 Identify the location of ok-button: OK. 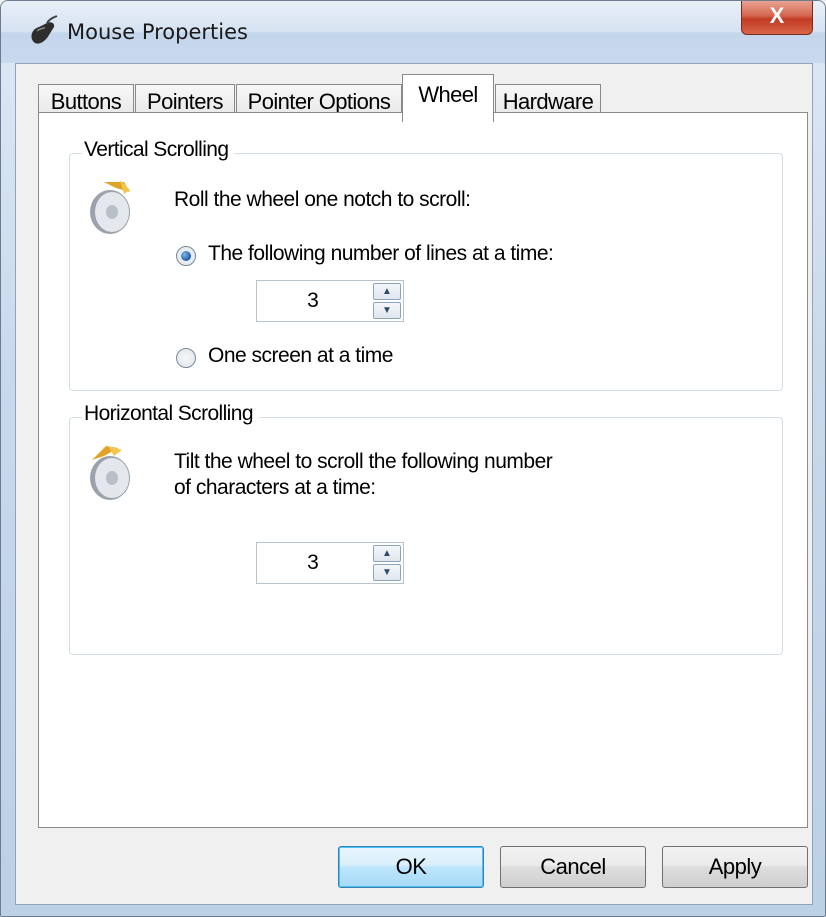
(411, 867).